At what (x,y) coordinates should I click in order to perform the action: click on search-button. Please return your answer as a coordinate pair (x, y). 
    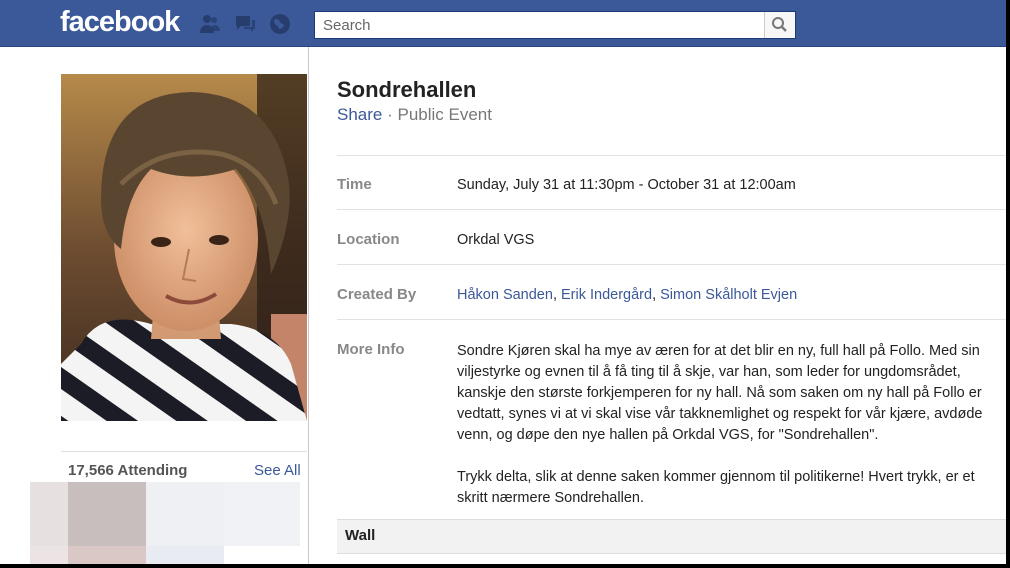
    Looking at the image, I should click on (779, 25).